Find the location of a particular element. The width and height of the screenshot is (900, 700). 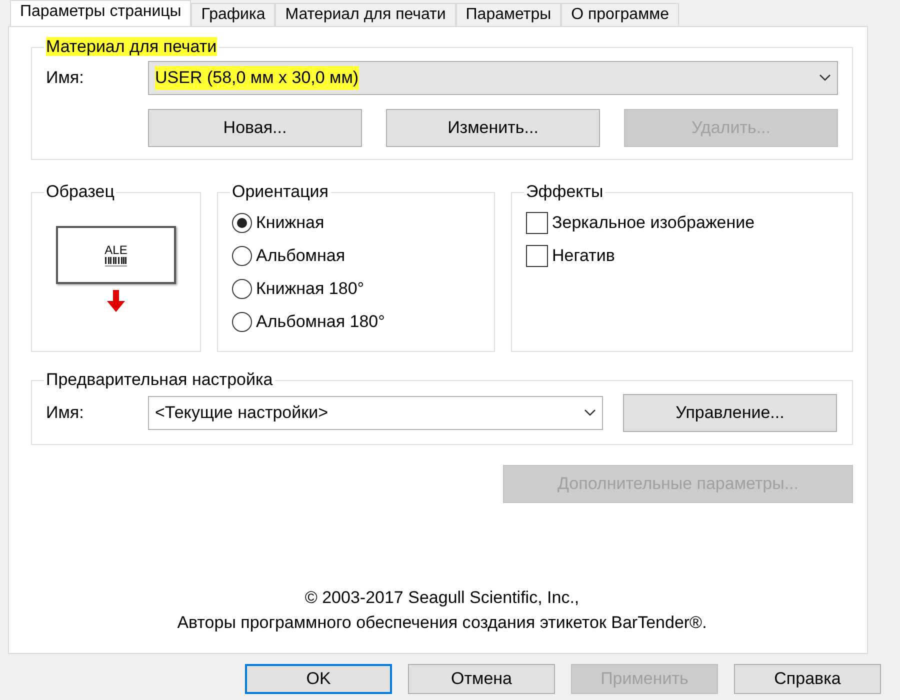

checkbox-label: Зеркальное изображение is located at coordinates (653, 222).